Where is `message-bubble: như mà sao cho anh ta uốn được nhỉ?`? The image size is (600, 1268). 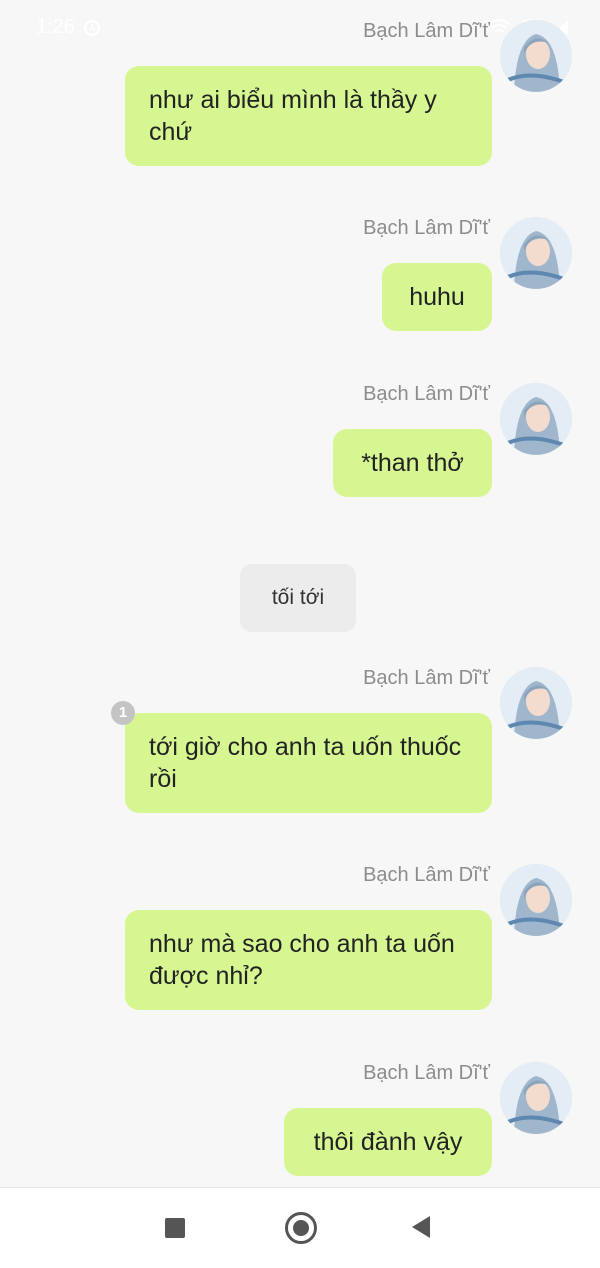 message-bubble: như mà sao cho anh ta uốn được nhỉ? is located at coordinates (308, 960).